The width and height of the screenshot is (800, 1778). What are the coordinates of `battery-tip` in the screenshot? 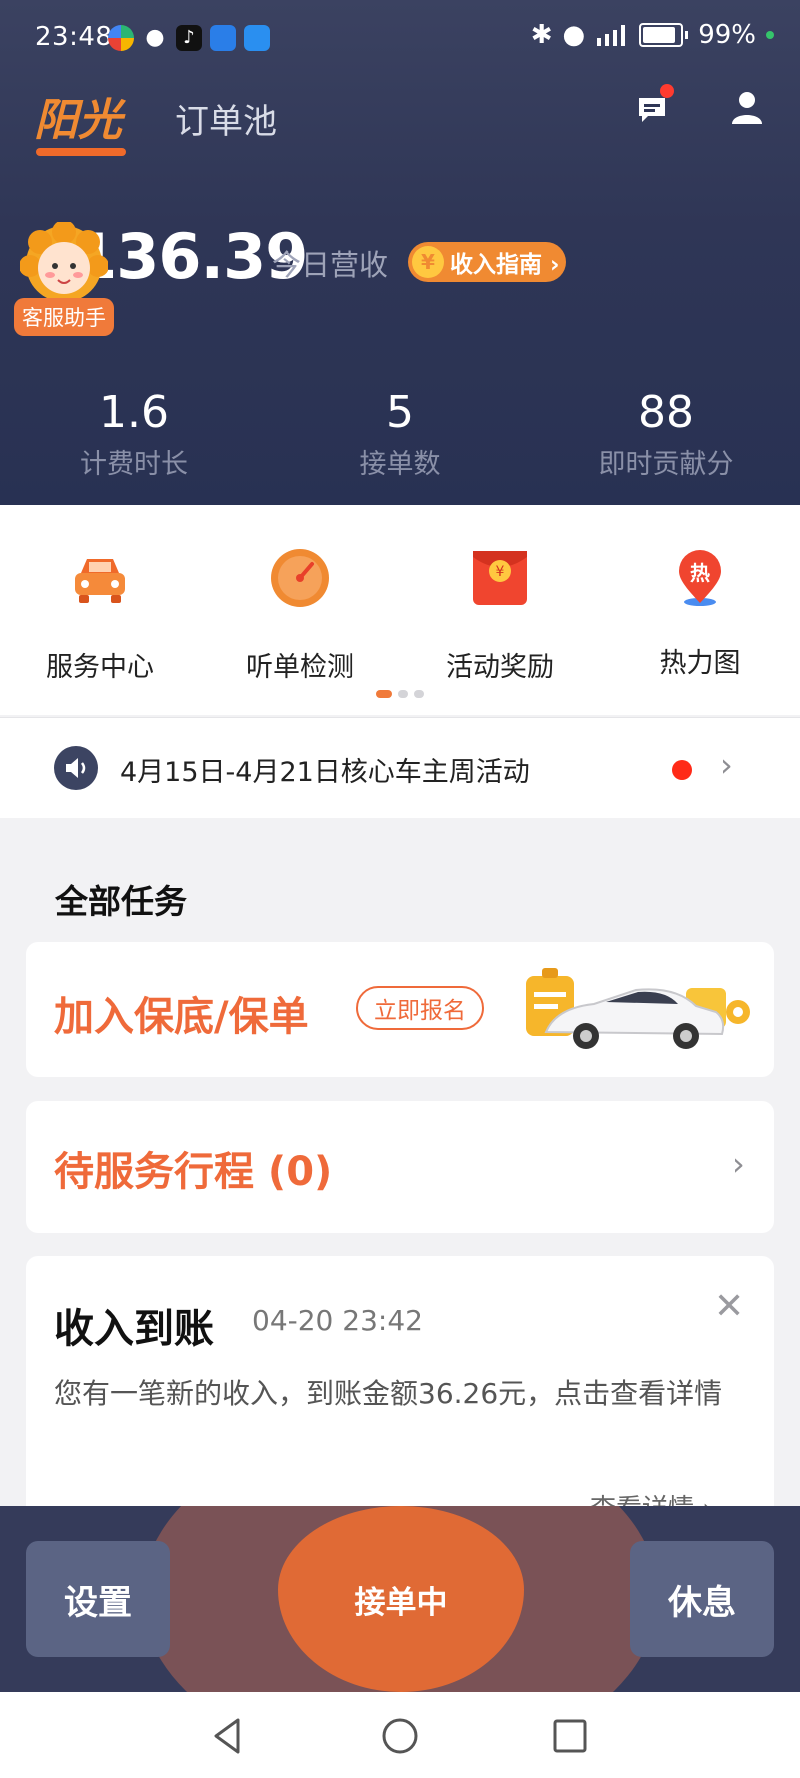 It's located at (687, 35).